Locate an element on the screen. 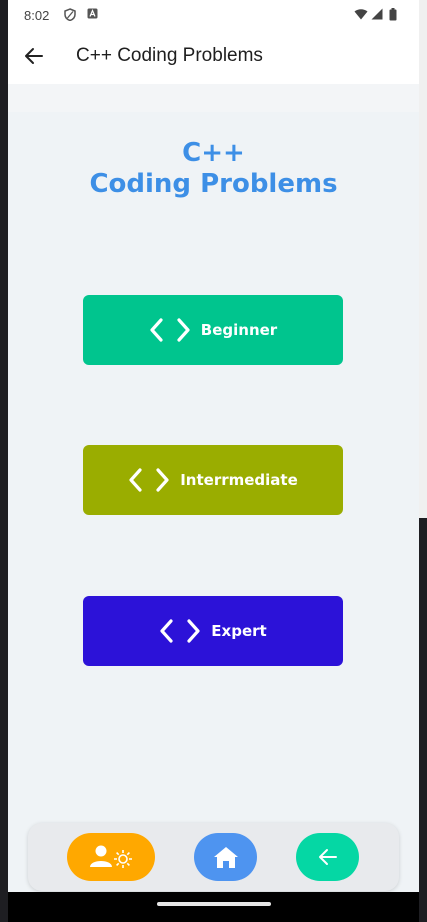 The image size is (427, 922). expert-label: Expert is located at coordinates (239, 631).